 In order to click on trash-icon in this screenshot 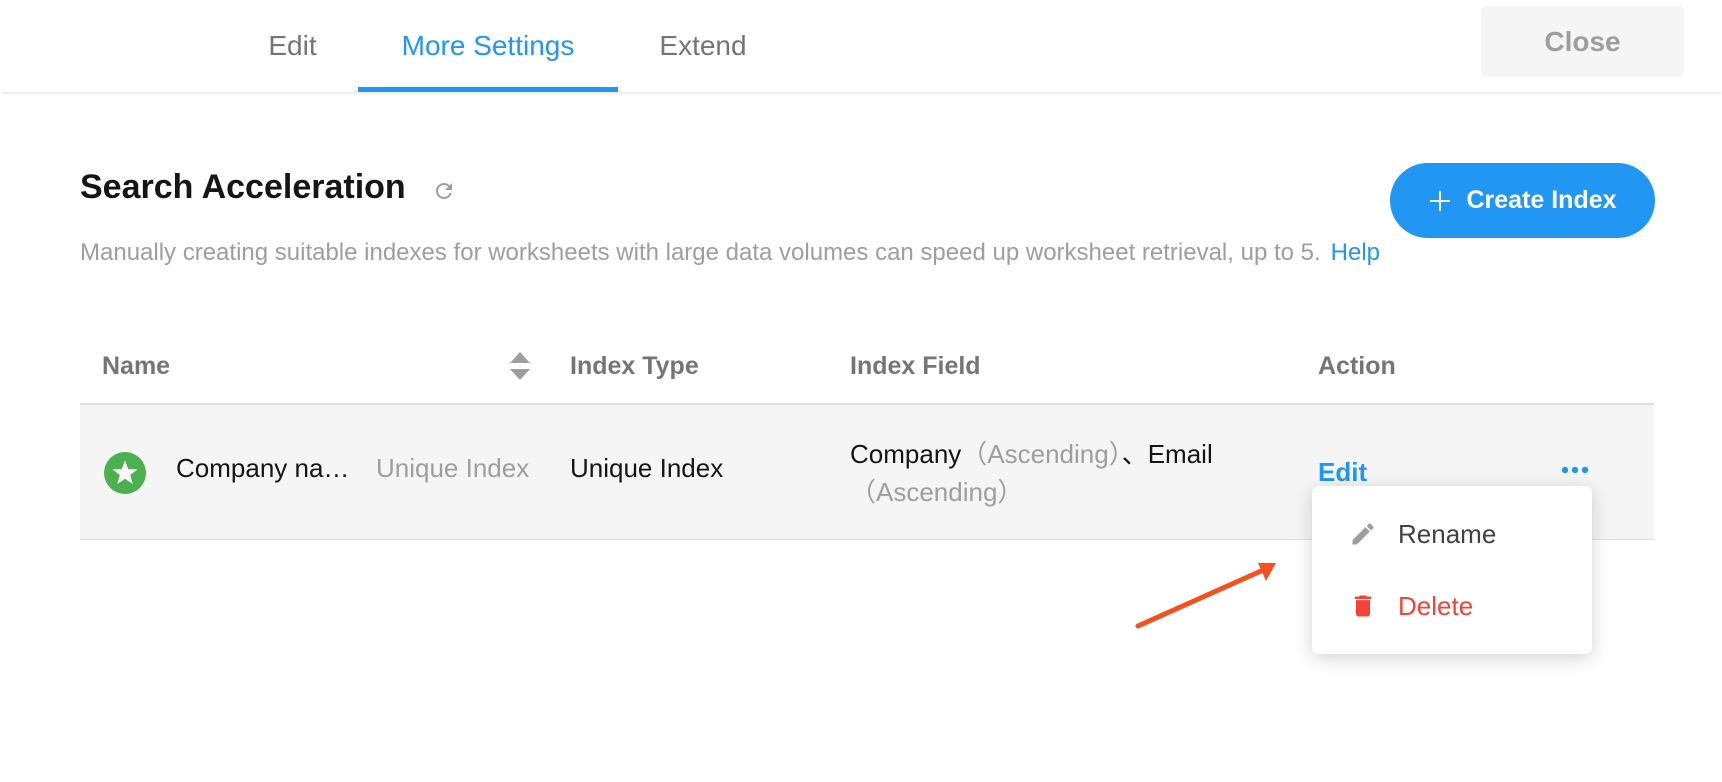, I will do `click(1363, 606)`.